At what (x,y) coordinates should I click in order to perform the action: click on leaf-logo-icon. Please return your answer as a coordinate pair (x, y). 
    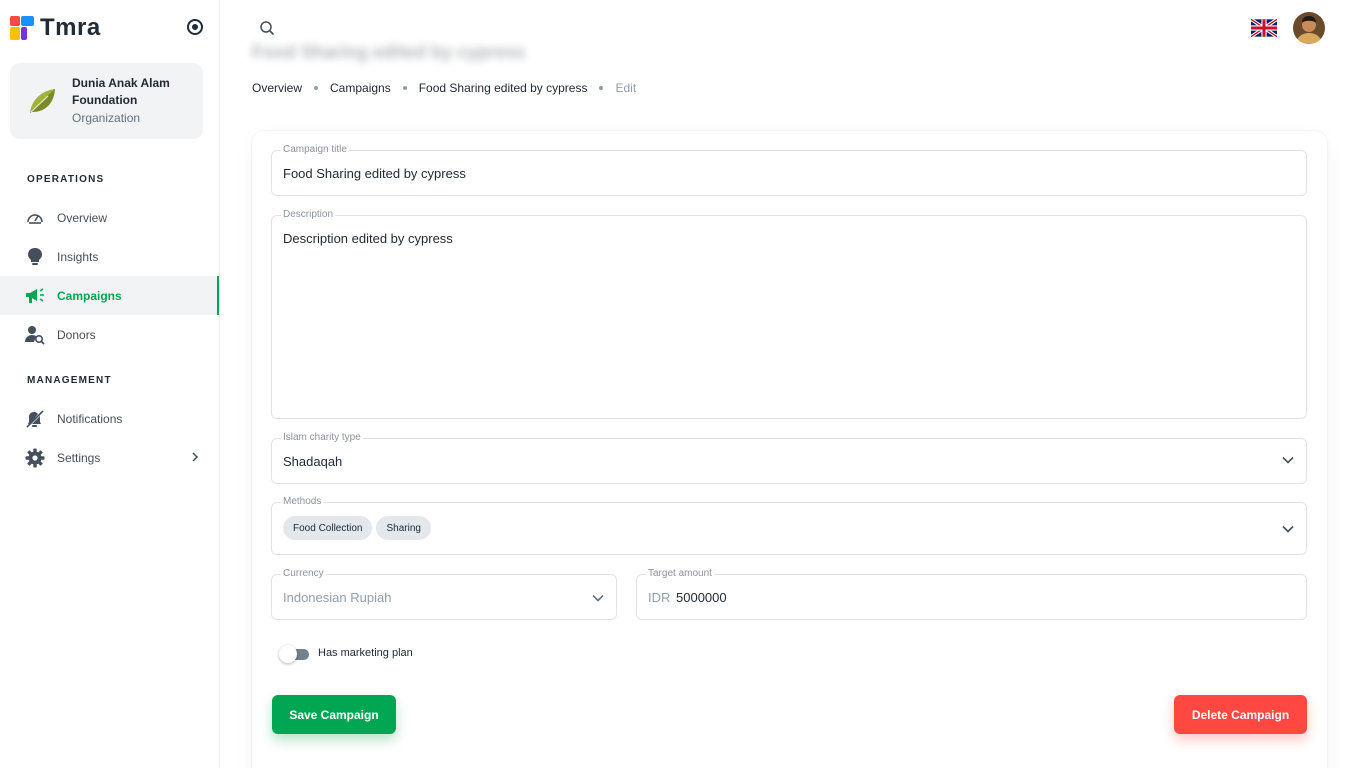
    Looking at the image, I should click on (42, 101).